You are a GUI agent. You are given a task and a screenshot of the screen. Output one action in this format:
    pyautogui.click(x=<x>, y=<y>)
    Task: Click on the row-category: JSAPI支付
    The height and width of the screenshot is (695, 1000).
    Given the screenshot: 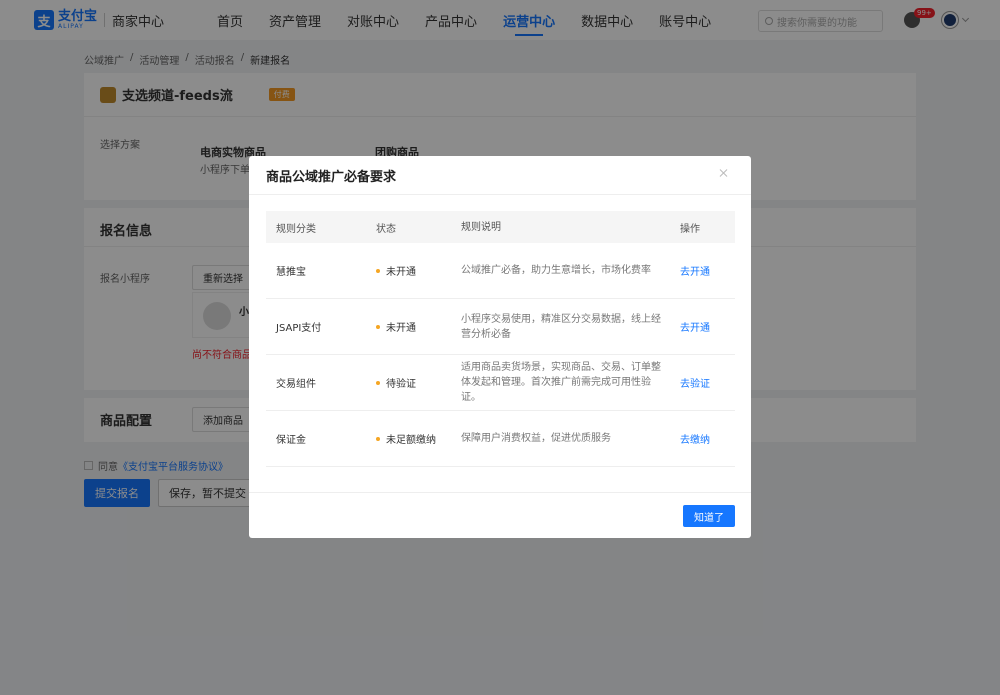 What is the action you would take?
    pyautogui.click(x=299, y=328)
    